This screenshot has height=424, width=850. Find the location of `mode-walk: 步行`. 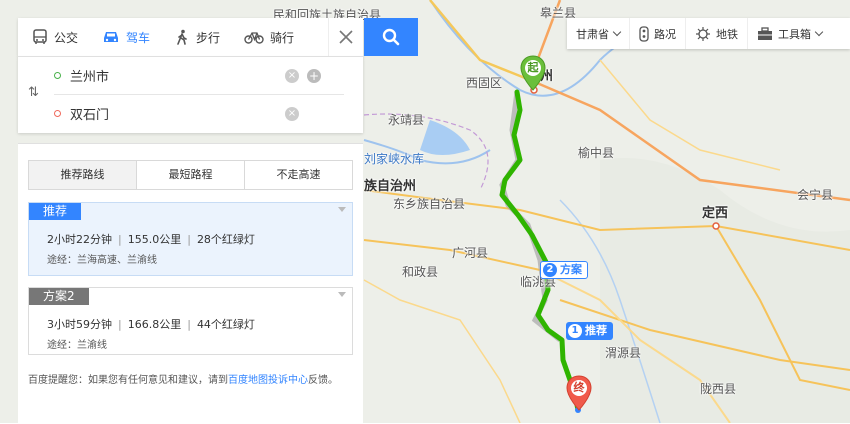

mode-walk: 步行 is located at coordinates (195, 37).